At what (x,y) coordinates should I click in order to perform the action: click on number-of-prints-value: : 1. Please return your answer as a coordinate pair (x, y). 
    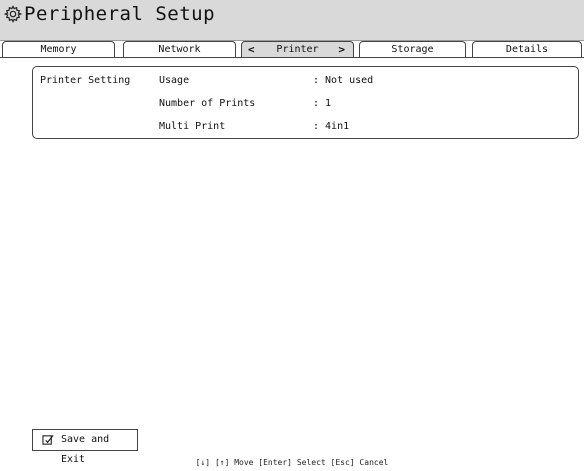
    Looking at the image, I should click on (322, 104).